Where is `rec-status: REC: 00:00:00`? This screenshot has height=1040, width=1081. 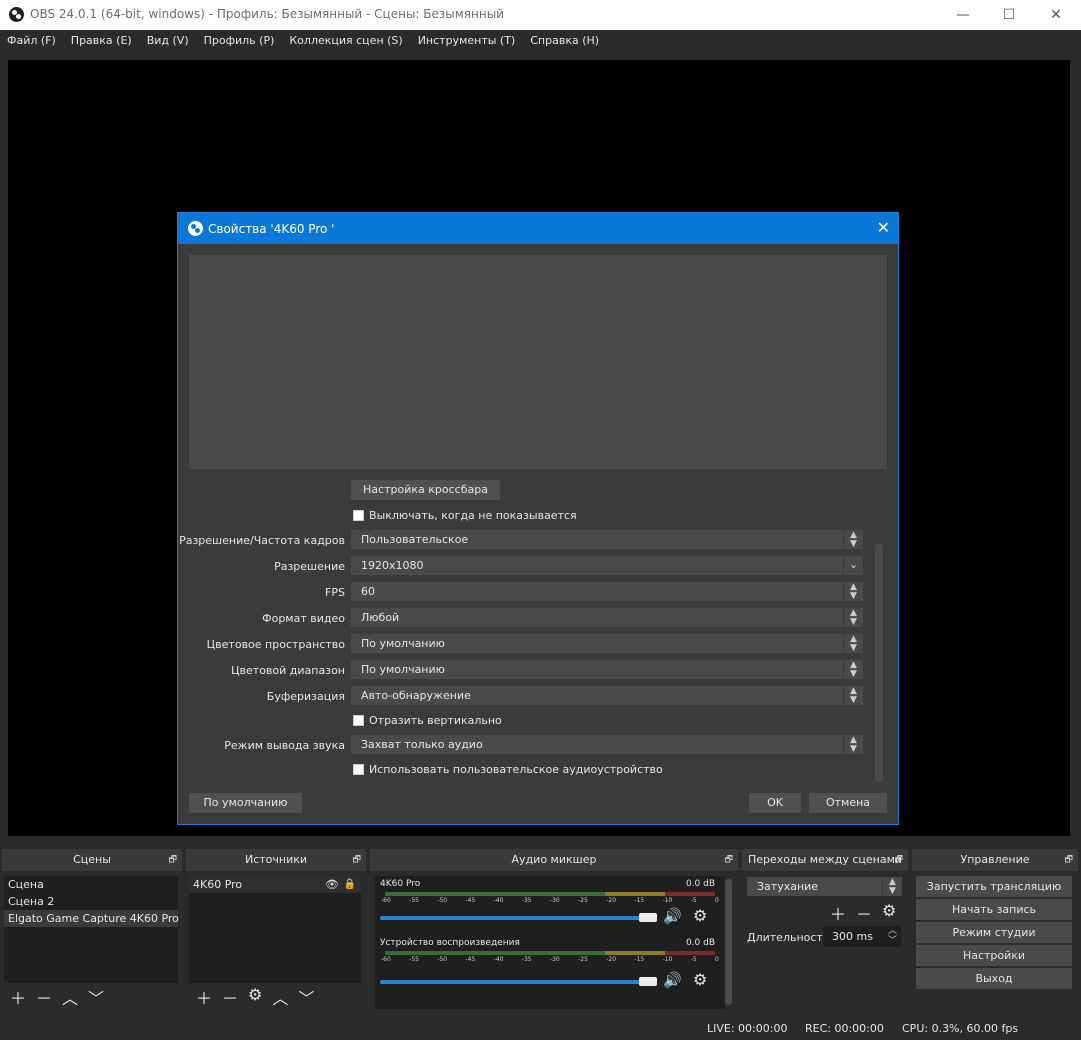
rec-status: REC: 00:00:00 is located at coordinates (844, 1028).